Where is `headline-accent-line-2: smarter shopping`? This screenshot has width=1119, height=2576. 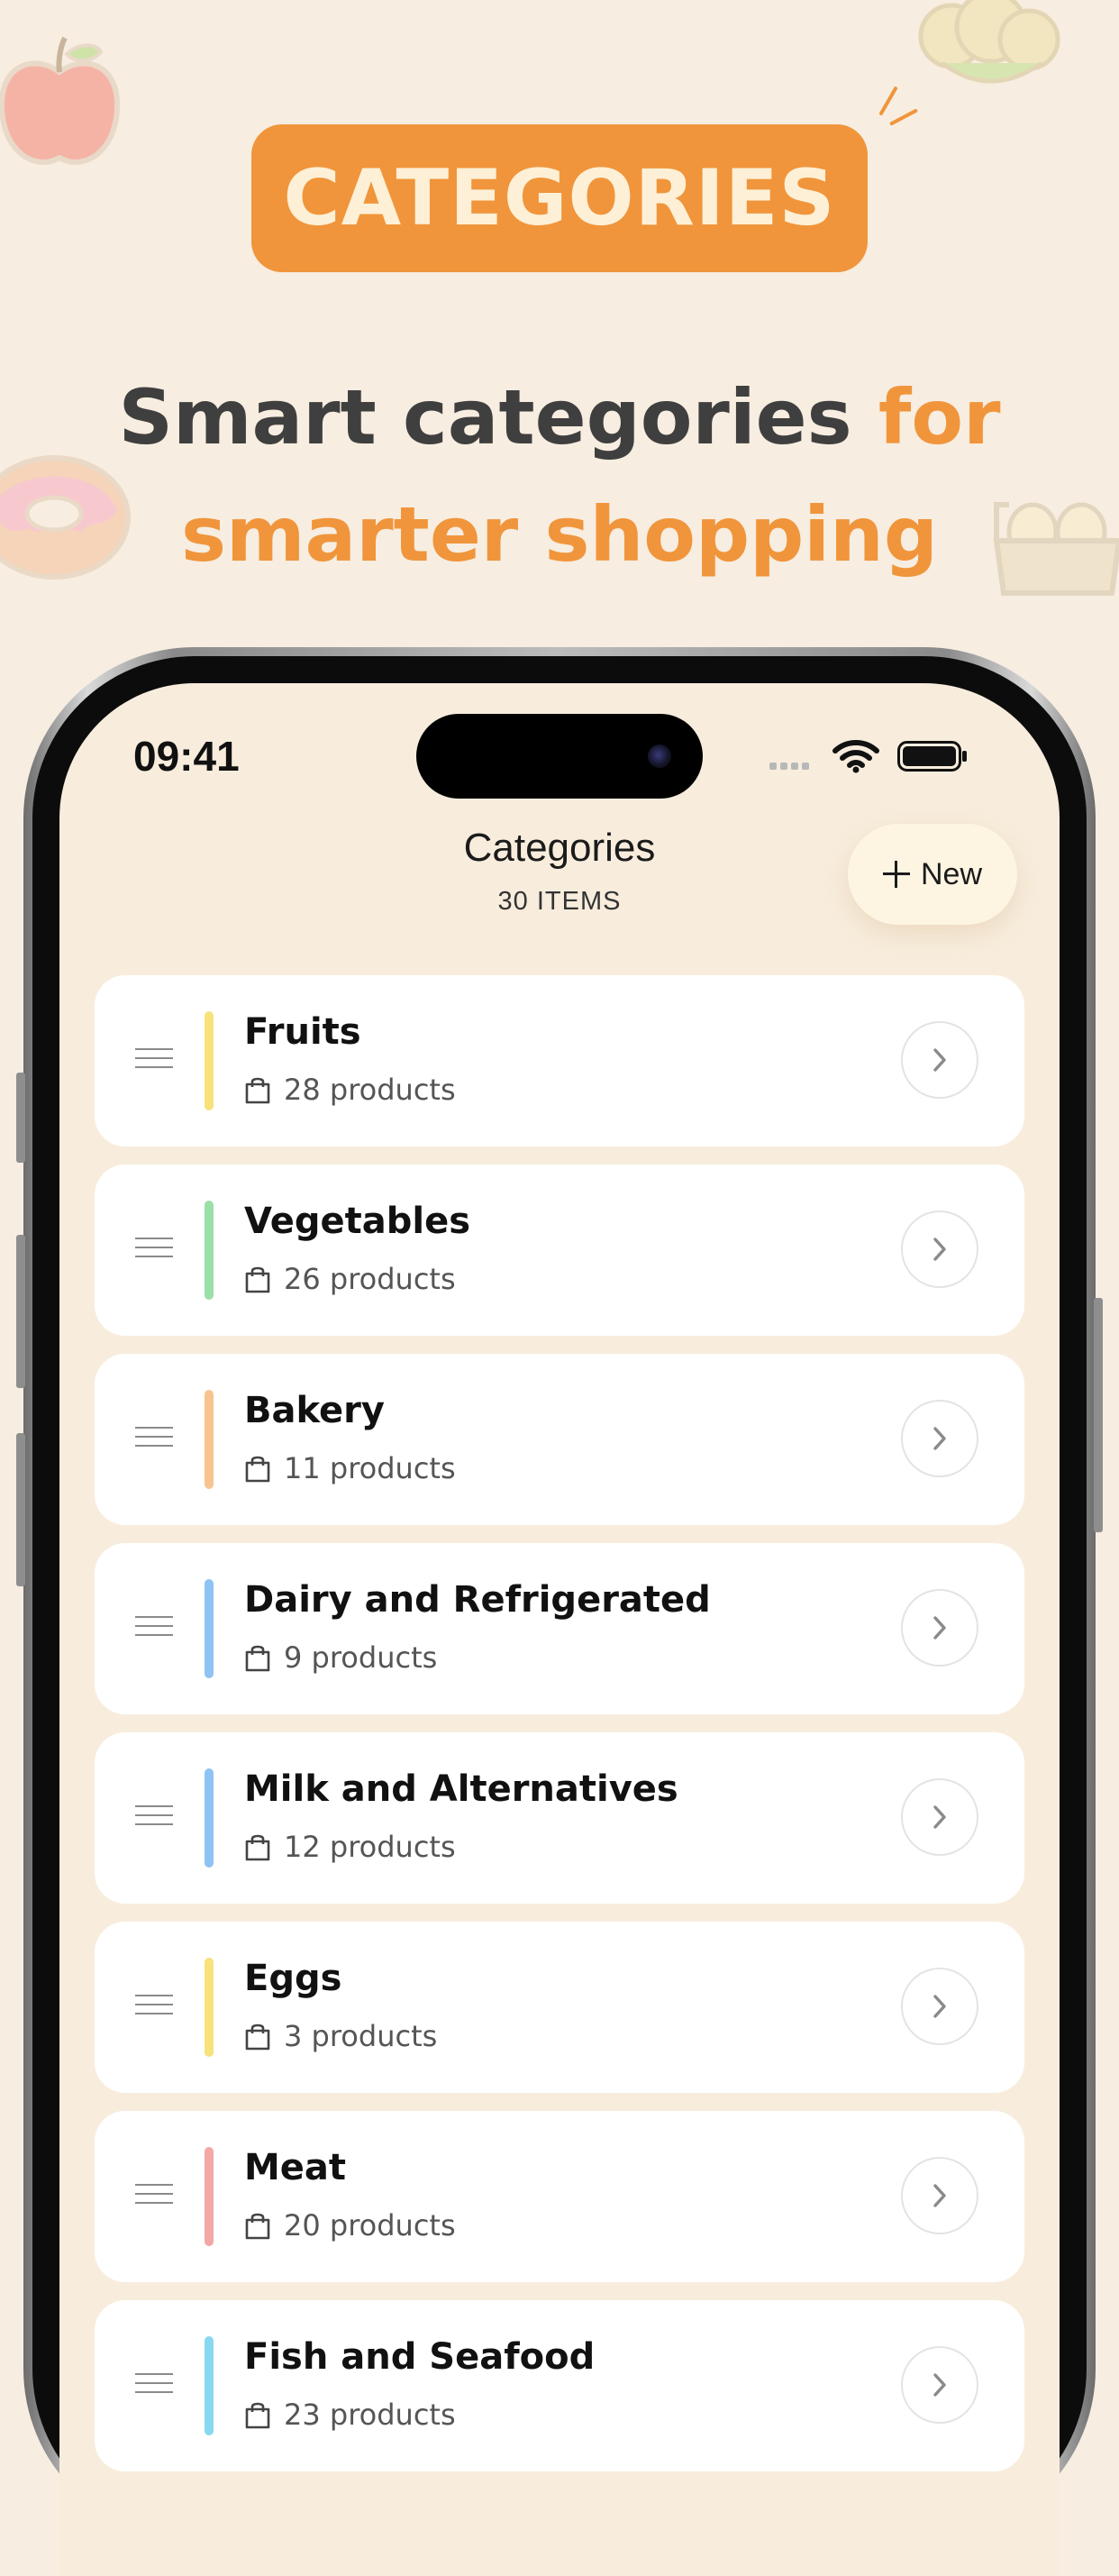 headline-accent-line-2: smarter shopping is located at coordinates (559, 534).